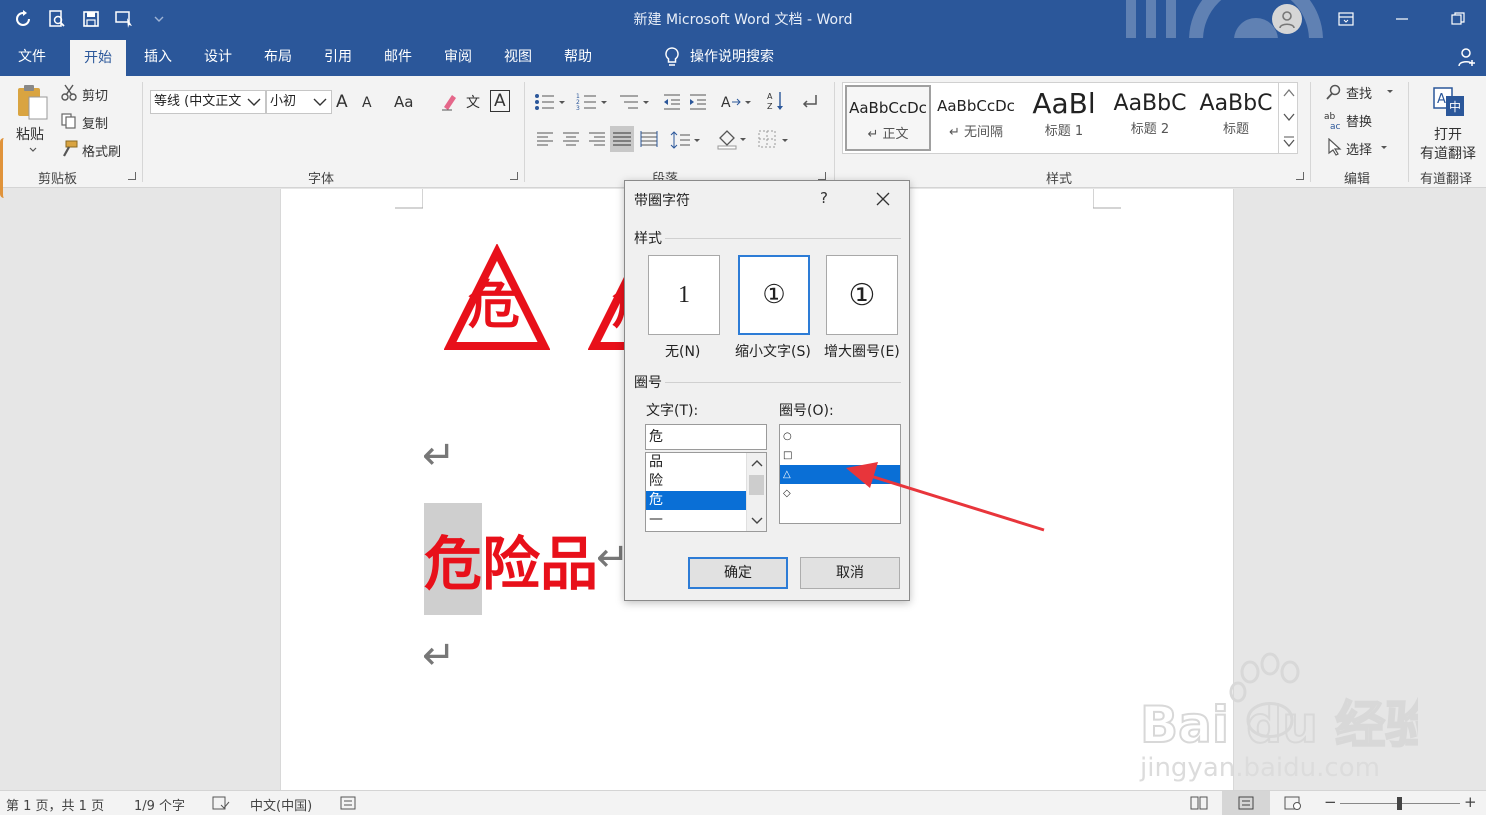  Describe the element at coordinates (208, 102) in the screenshot. I see `font-name-combo: 等线 (中文正文` at that location.